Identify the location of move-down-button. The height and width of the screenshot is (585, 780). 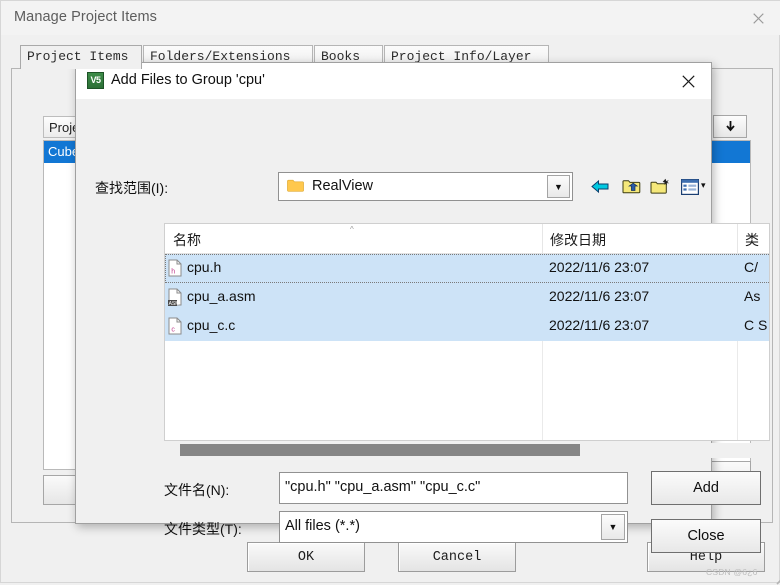
(730, 126).